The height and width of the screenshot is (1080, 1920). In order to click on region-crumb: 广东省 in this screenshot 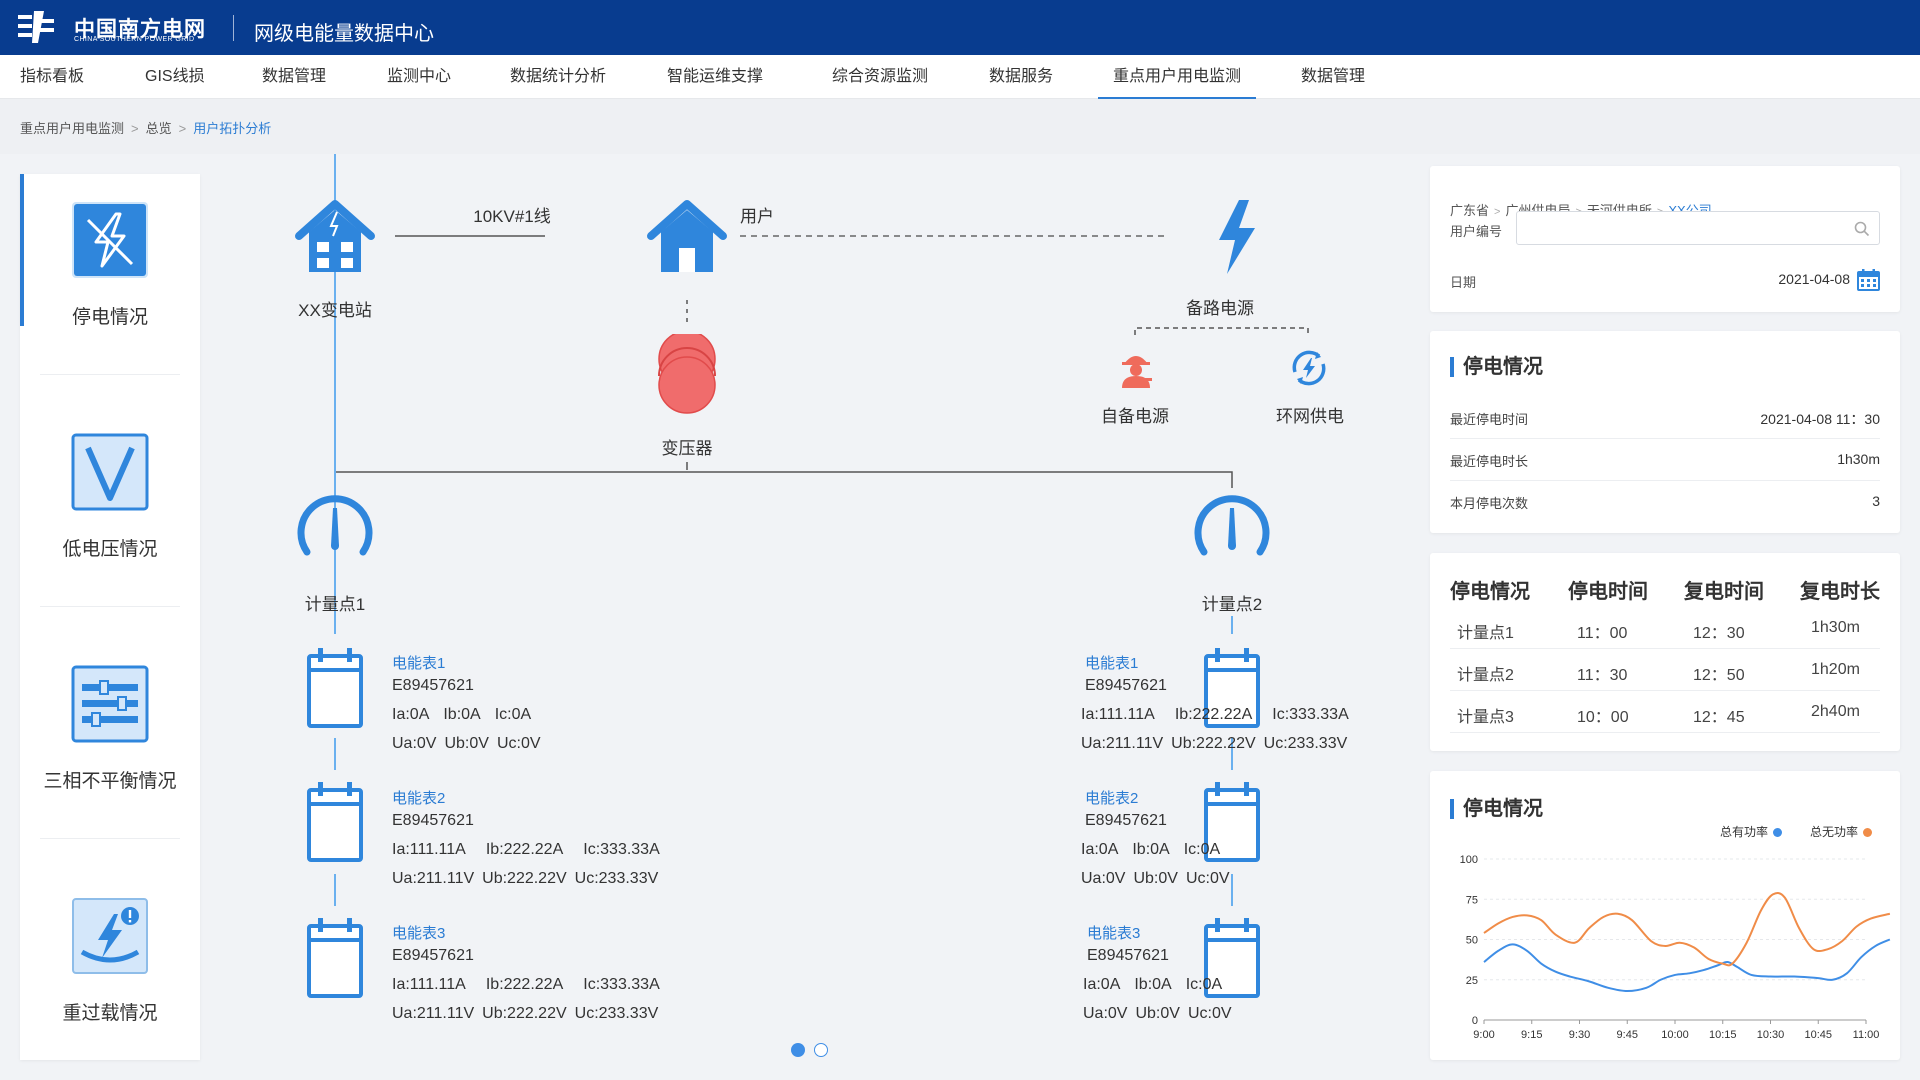, I will do `click(1469, 210)`.